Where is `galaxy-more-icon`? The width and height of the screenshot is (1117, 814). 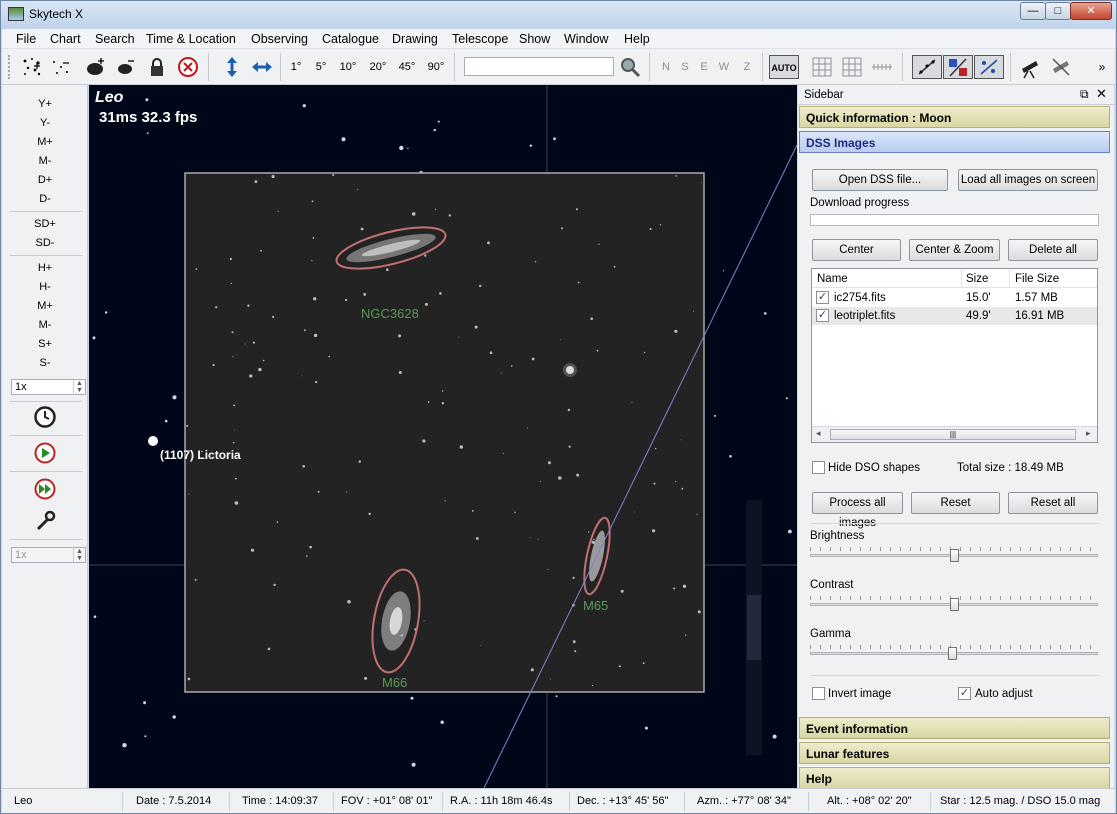 galaxy-more-icon is located at coordinates (95, 67).